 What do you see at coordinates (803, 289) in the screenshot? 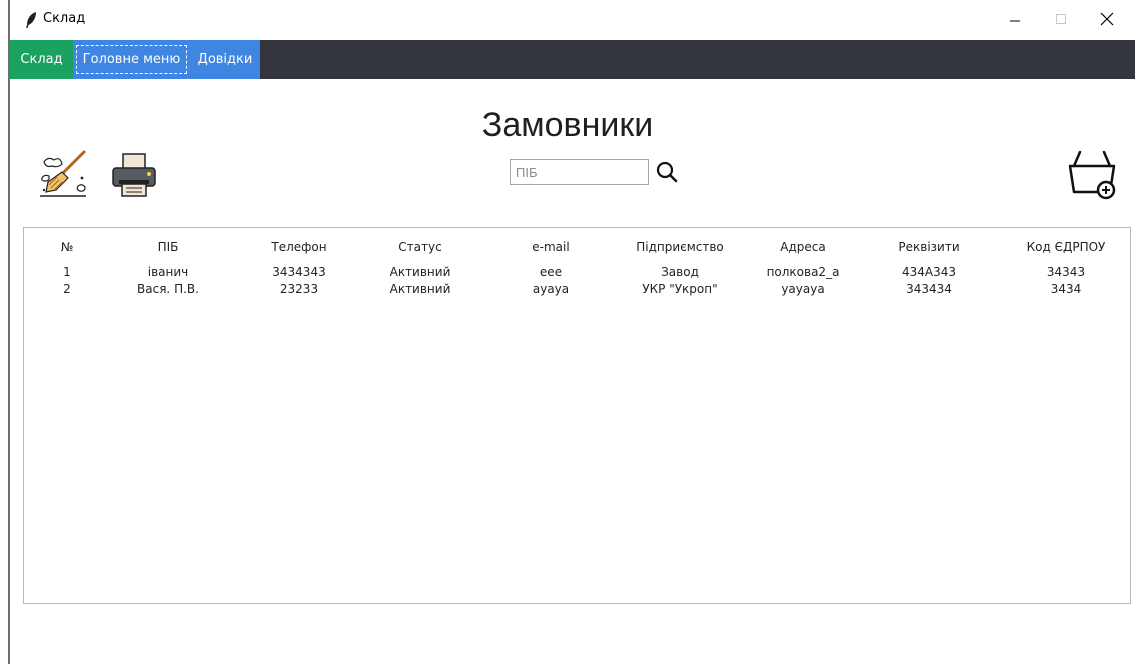
I see `table-cell: yayaya` at bounding box center [803, 289].